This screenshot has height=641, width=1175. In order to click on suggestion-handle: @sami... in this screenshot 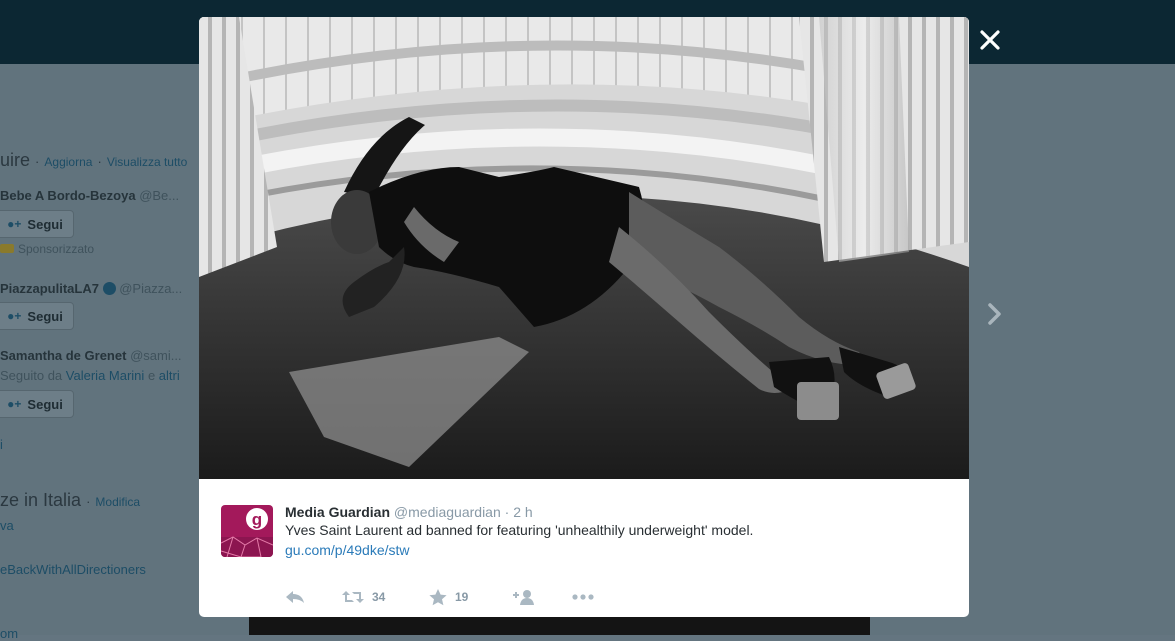, I will do `click(156, 355)`.